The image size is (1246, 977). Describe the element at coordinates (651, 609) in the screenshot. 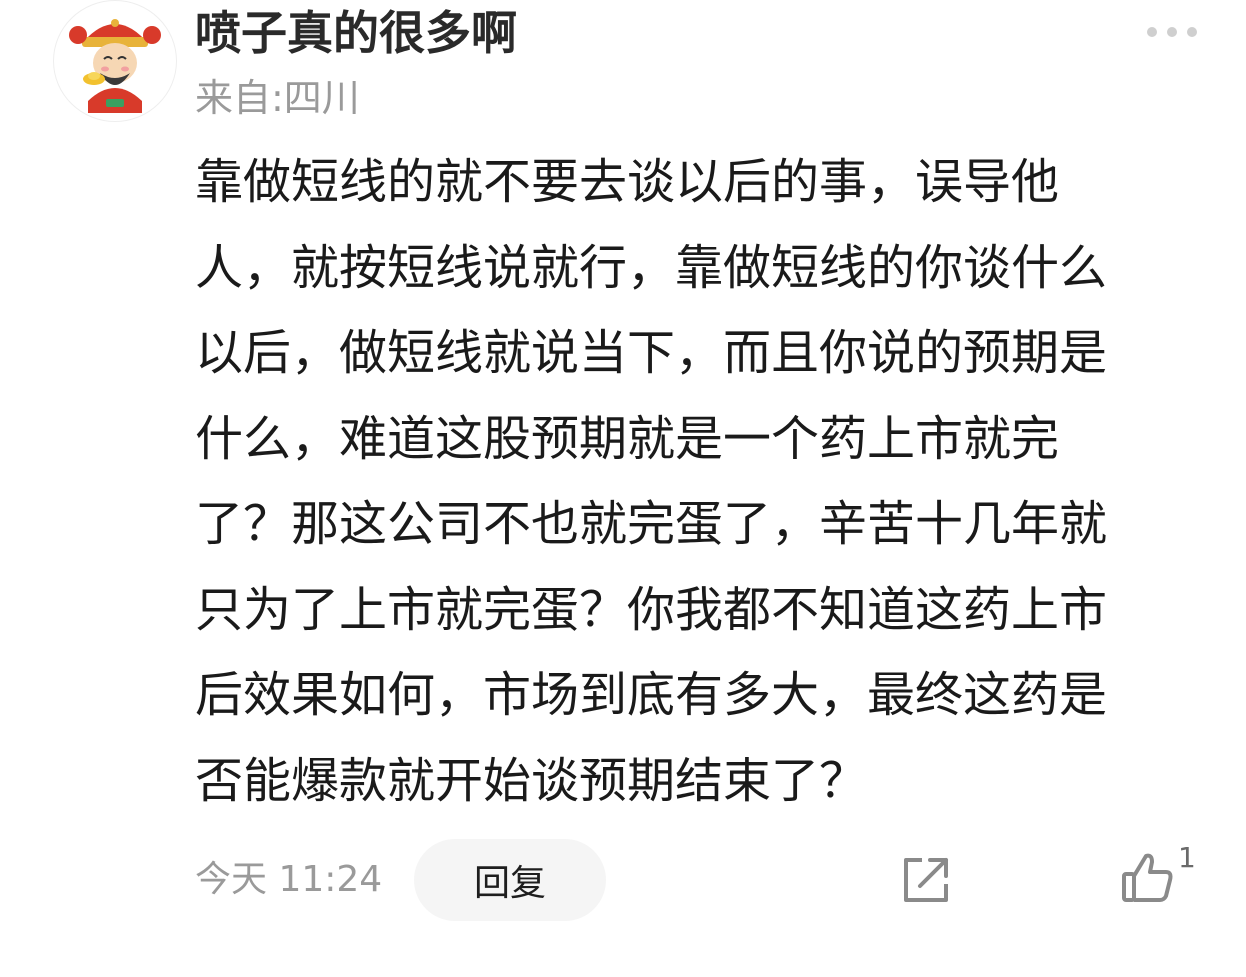

I see `comment-line: 只为了上市就完蛋？你我都不知道这药上市` at that location.